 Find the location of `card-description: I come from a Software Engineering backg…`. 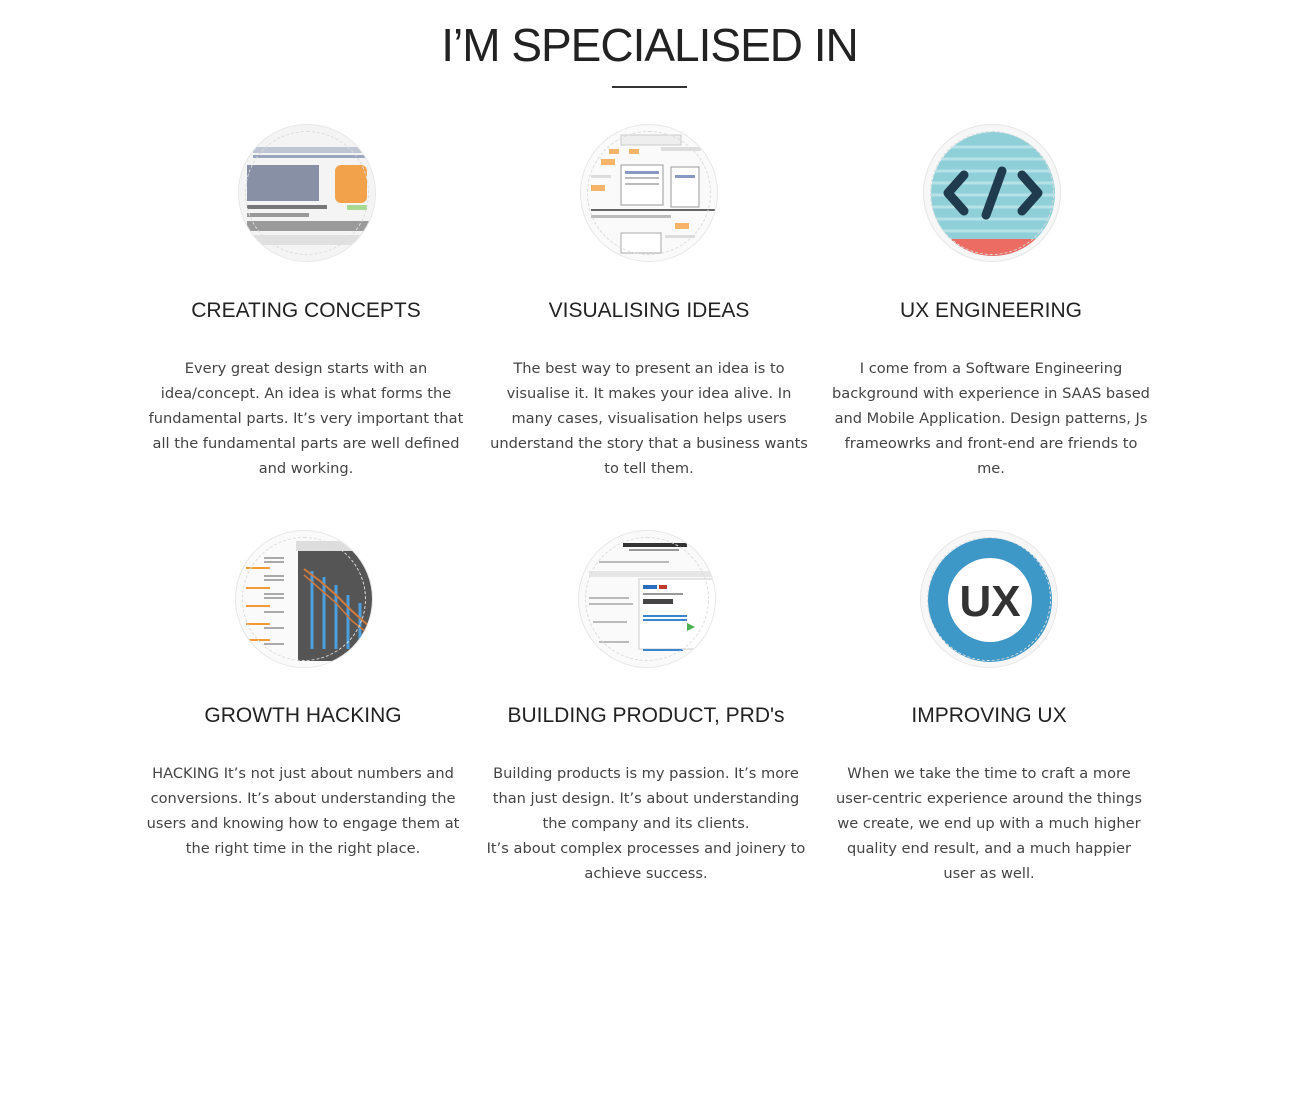

card-description: I come from a Software Engineering backg… is located at coordinates (991, 418).